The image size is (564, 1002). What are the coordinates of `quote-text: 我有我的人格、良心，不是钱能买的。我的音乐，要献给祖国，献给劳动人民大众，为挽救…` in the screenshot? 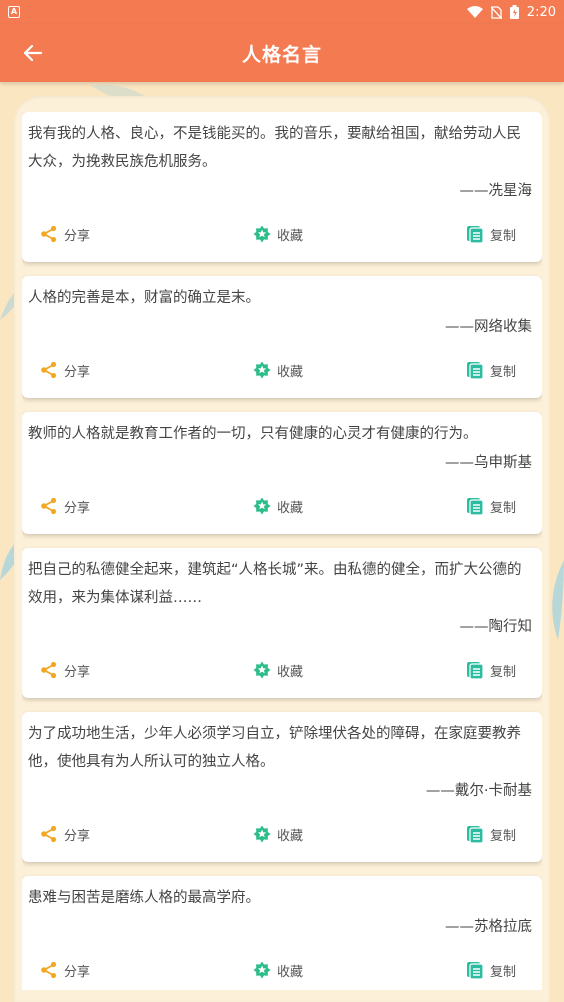 It's located at (274, 148).